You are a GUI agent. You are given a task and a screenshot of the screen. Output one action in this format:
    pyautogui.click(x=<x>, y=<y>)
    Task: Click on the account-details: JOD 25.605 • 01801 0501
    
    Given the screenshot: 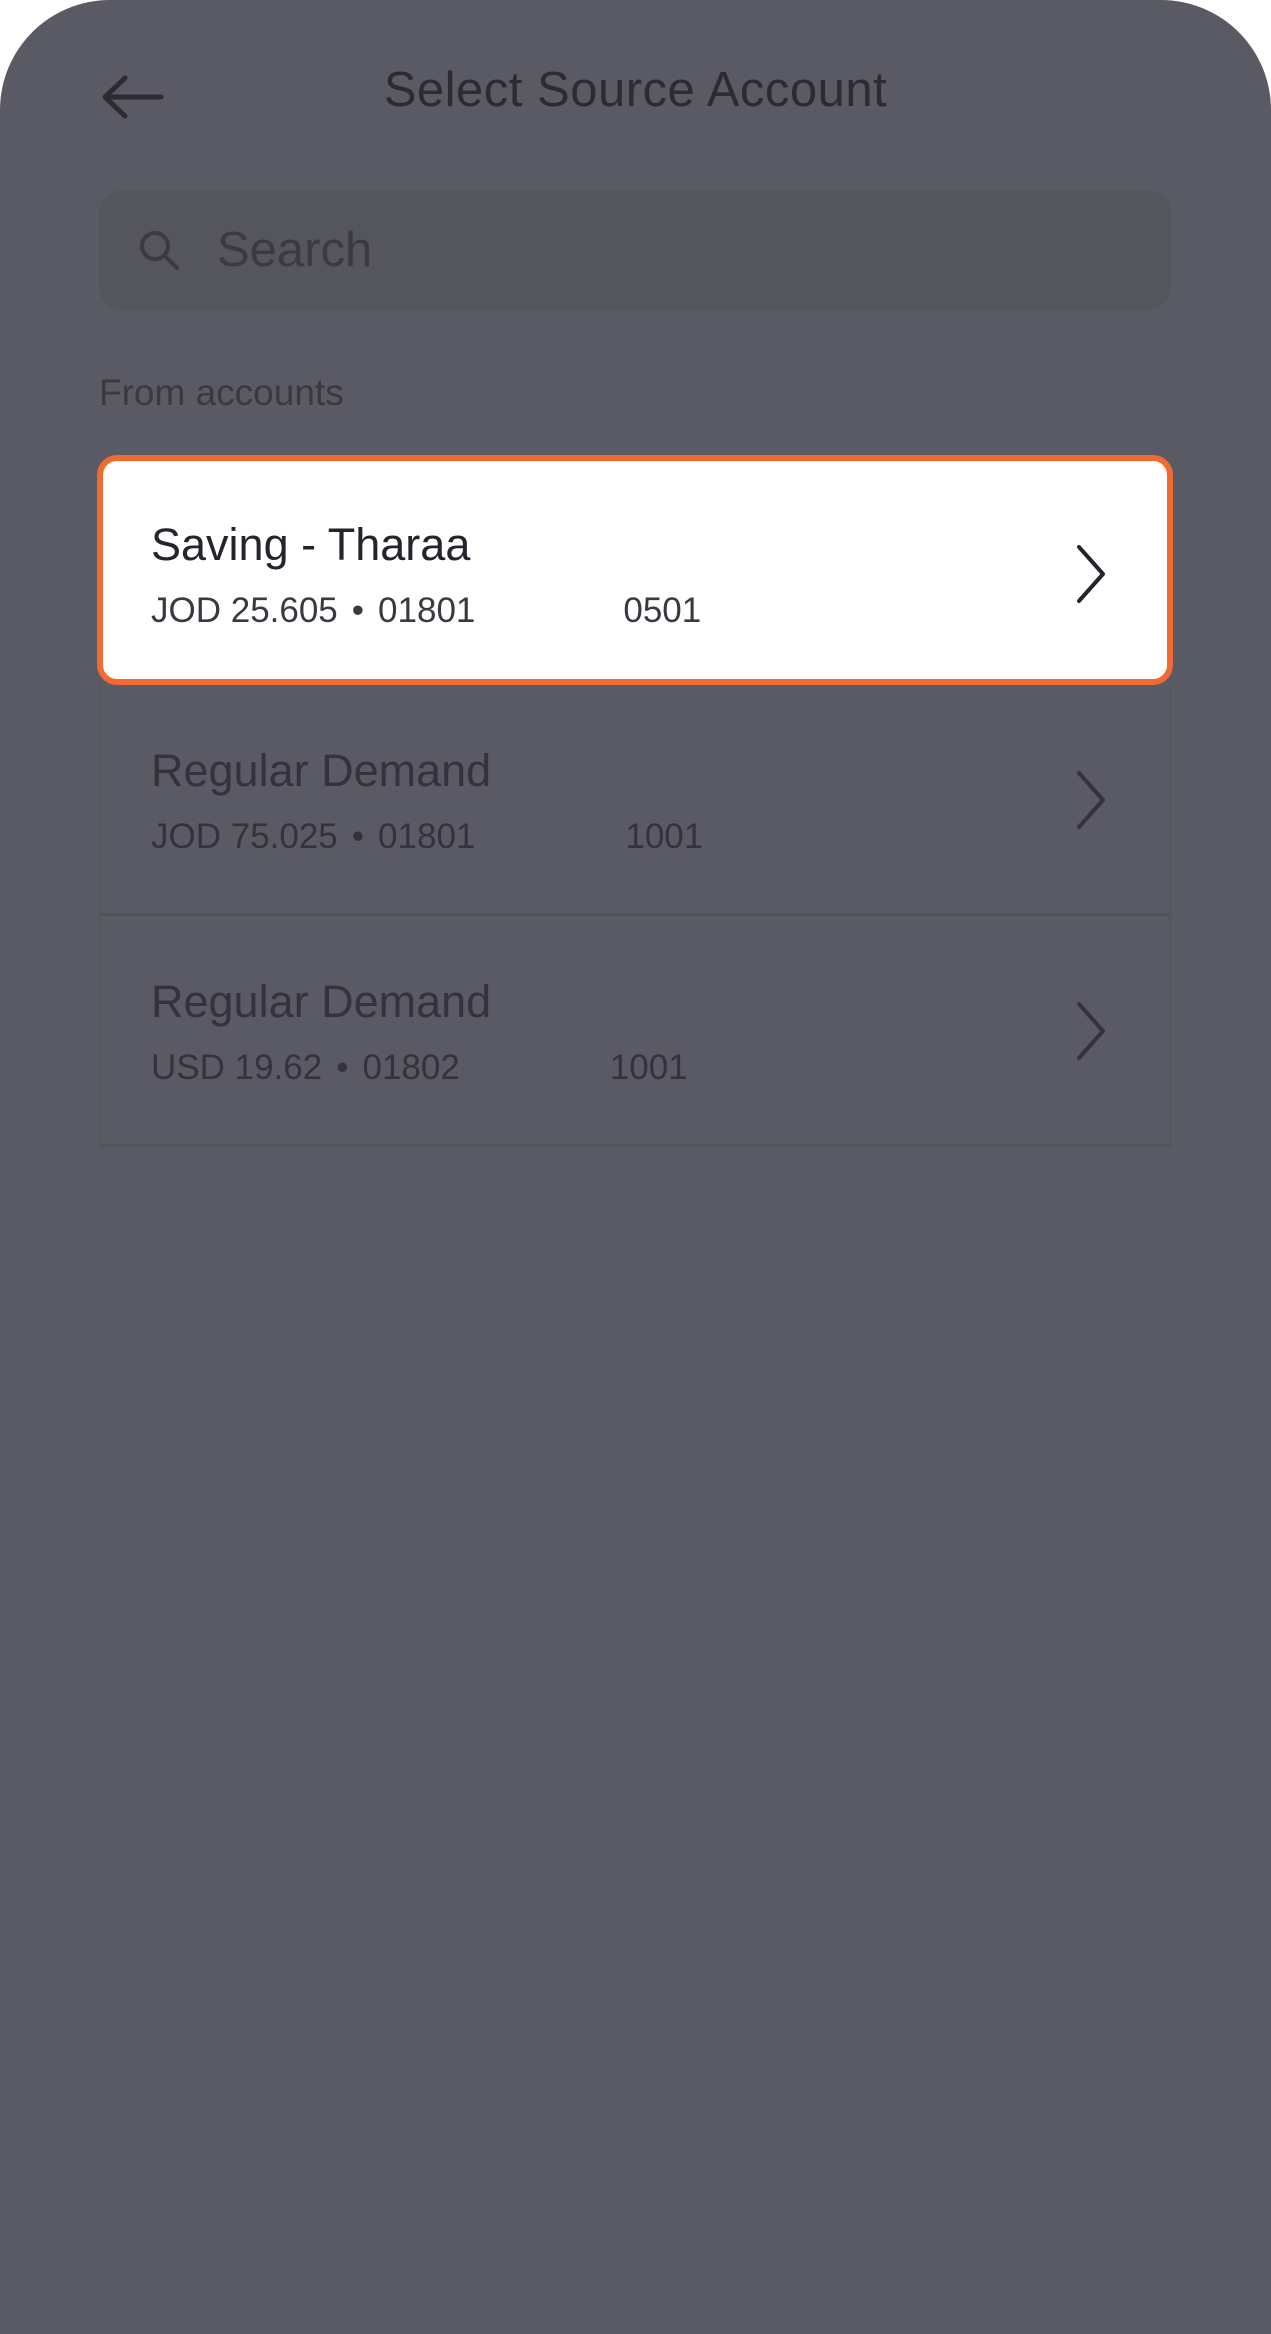 What is the action you would take?
    pyautogui.click(x=426, y=611)
    